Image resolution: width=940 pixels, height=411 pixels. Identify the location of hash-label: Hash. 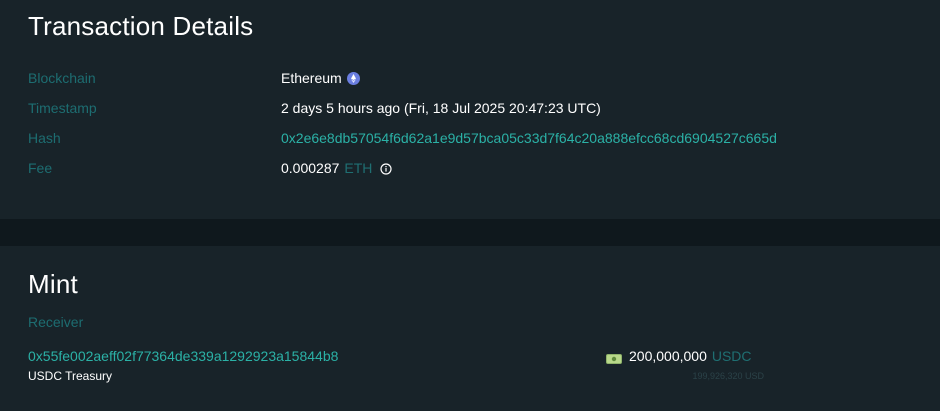
(44, 138).